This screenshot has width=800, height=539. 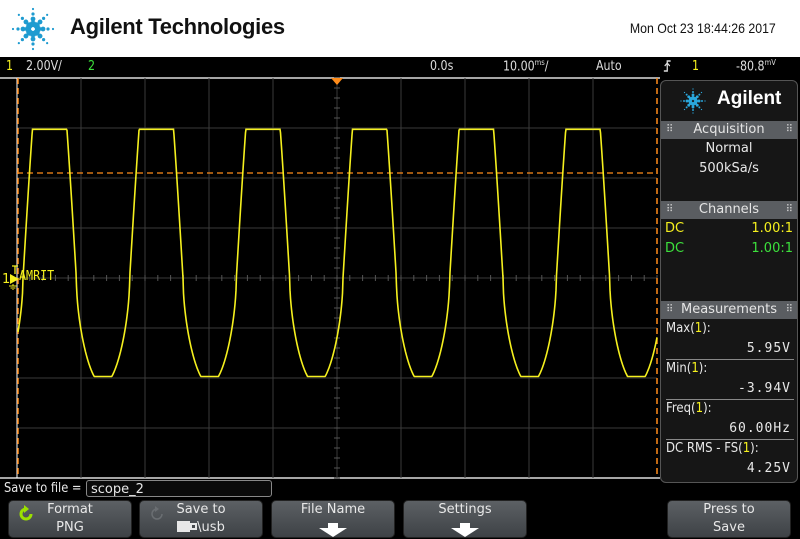 What do you see at coordinates (729, 228) in the screenshot?
I see `channel-1-row: DC 1.00:1` at bounding box center [729, 228].